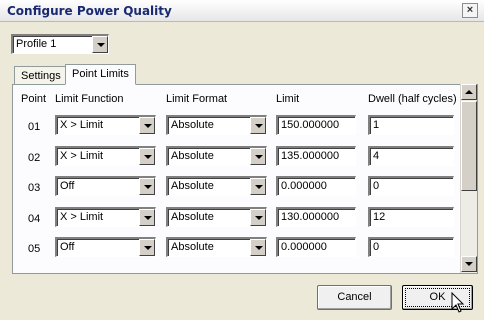 The height and width of the screenshot is (320, 484). Describe the element at coordinates (316, 217) in the screenshot. I see `limit-input: 130.000000` at that location.